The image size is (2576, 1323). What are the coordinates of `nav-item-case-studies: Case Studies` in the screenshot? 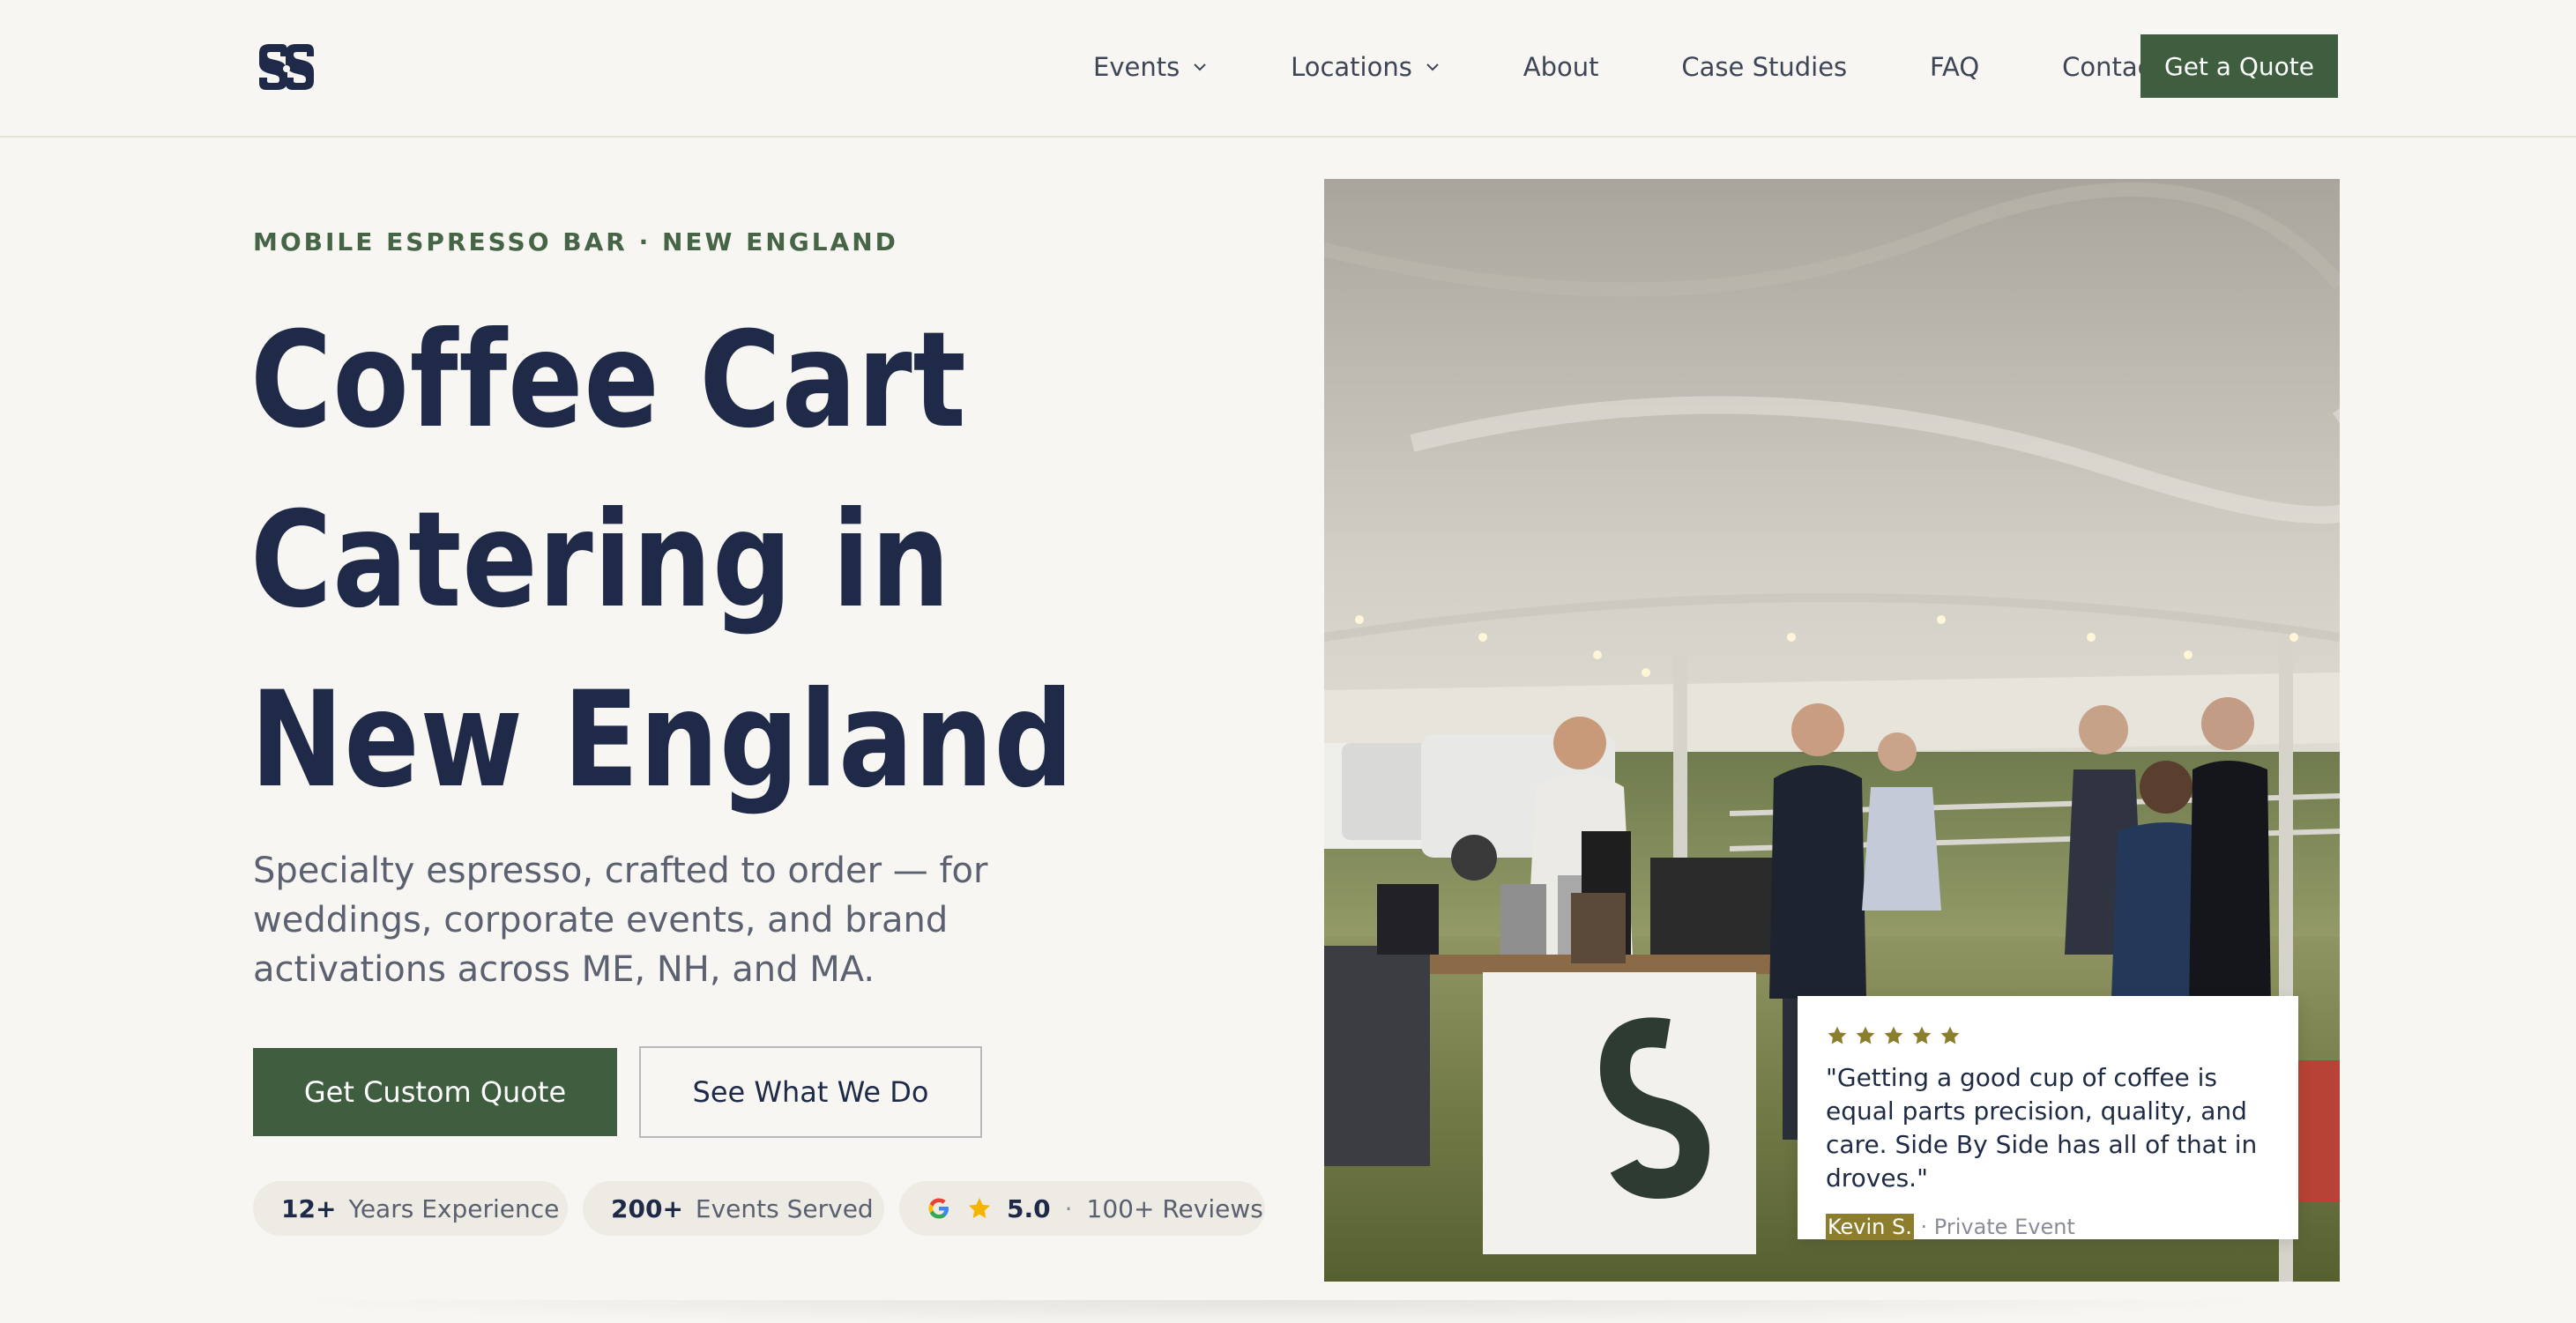 It's located at (1764, 67).